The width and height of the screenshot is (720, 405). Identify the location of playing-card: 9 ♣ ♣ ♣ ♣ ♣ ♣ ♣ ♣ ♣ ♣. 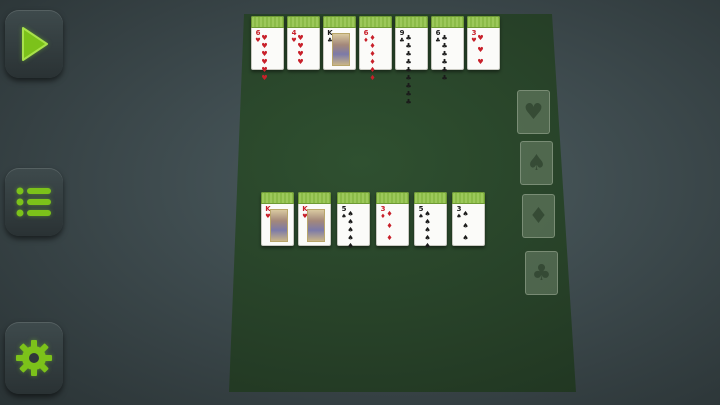
(411, 61).